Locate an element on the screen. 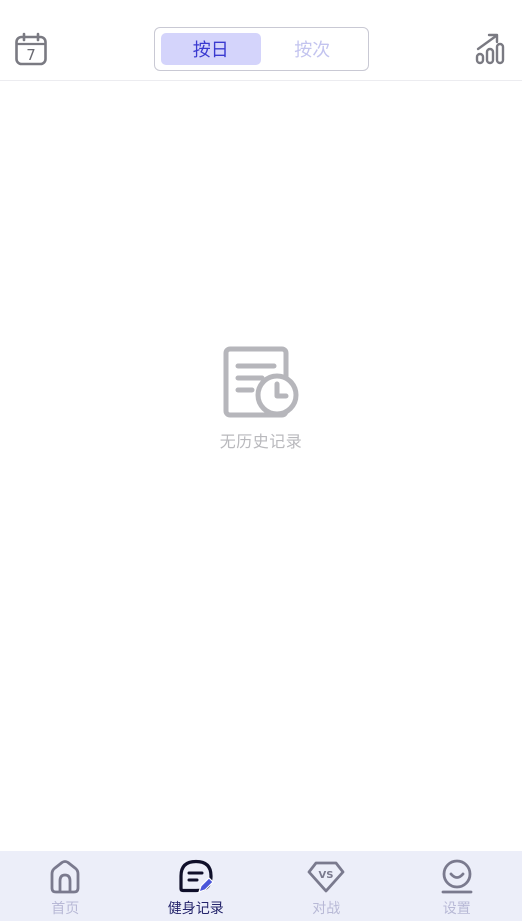 The width and height of the screenshot is (522, 921). bottom-tab-bar: 首页 健身记录 VS 对战 设置 is located at coordinates (261, 886).